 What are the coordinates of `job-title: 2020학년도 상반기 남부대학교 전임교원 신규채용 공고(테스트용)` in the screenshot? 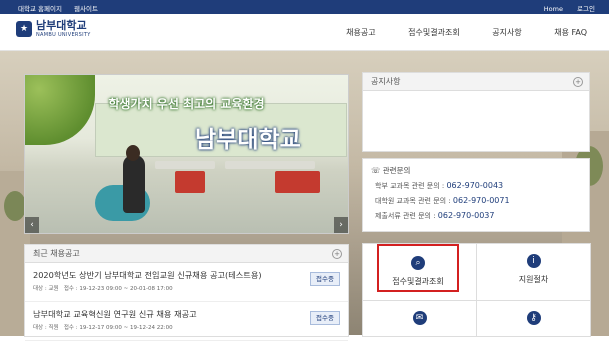 It's located at (186, 275).